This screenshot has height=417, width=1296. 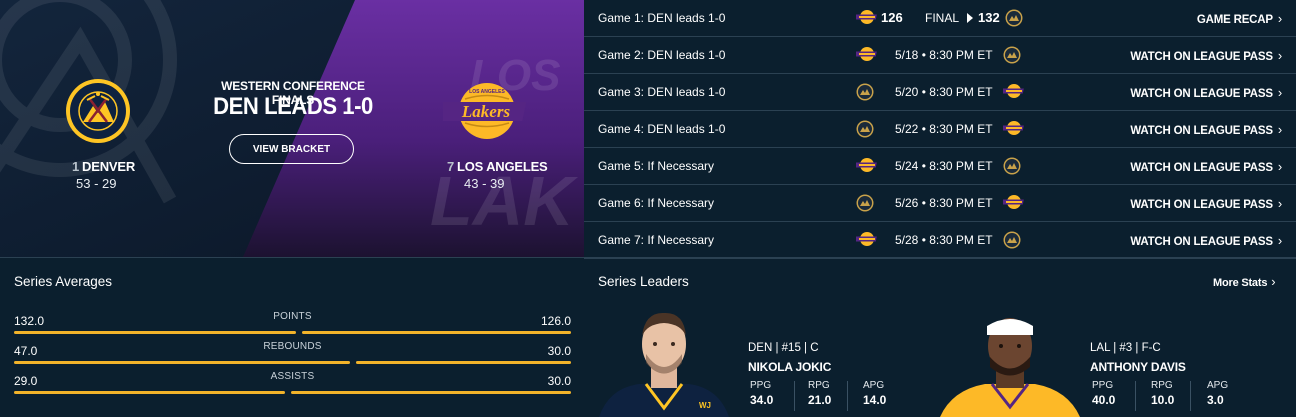 What do you see at coordinates (96, 183) in the screenshot?
I see `home-team-record: 53 - 29` at bounding box center [96, 183].